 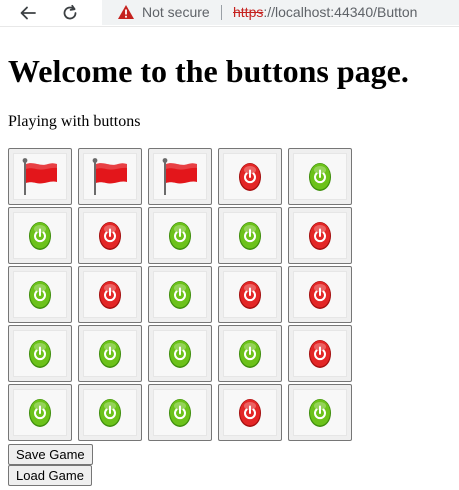 I want to click on board-cell-r2-c2, so click(x=110, y=235).